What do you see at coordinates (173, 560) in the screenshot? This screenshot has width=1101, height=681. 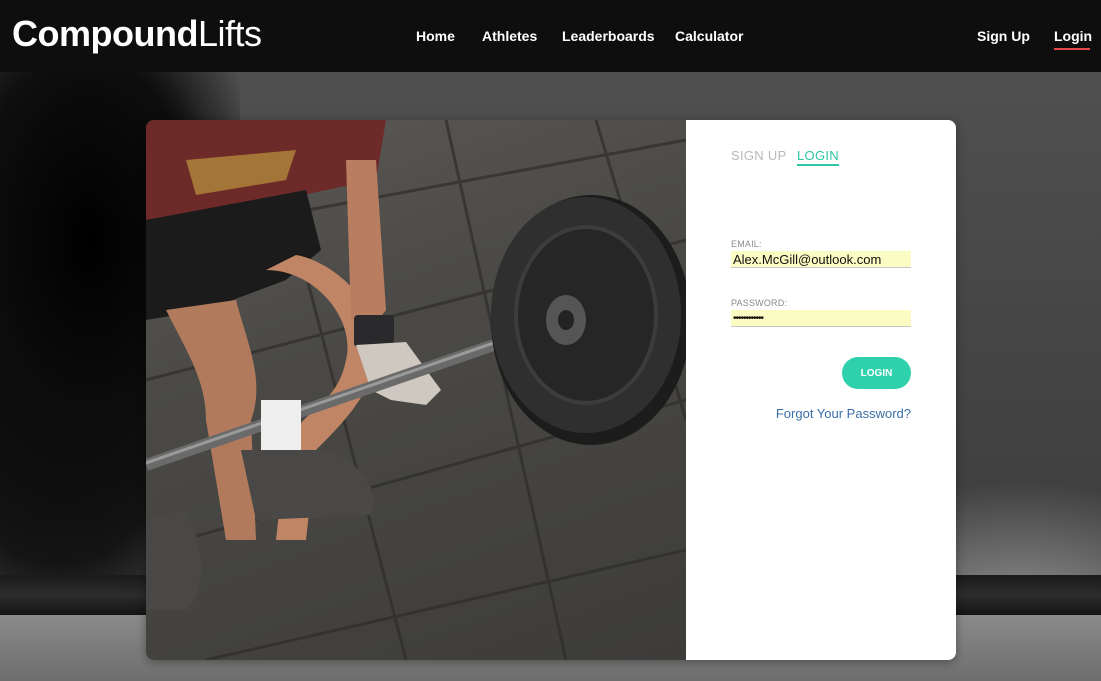 I see `athlete-shoe-left` at bounding box center [173, 560].